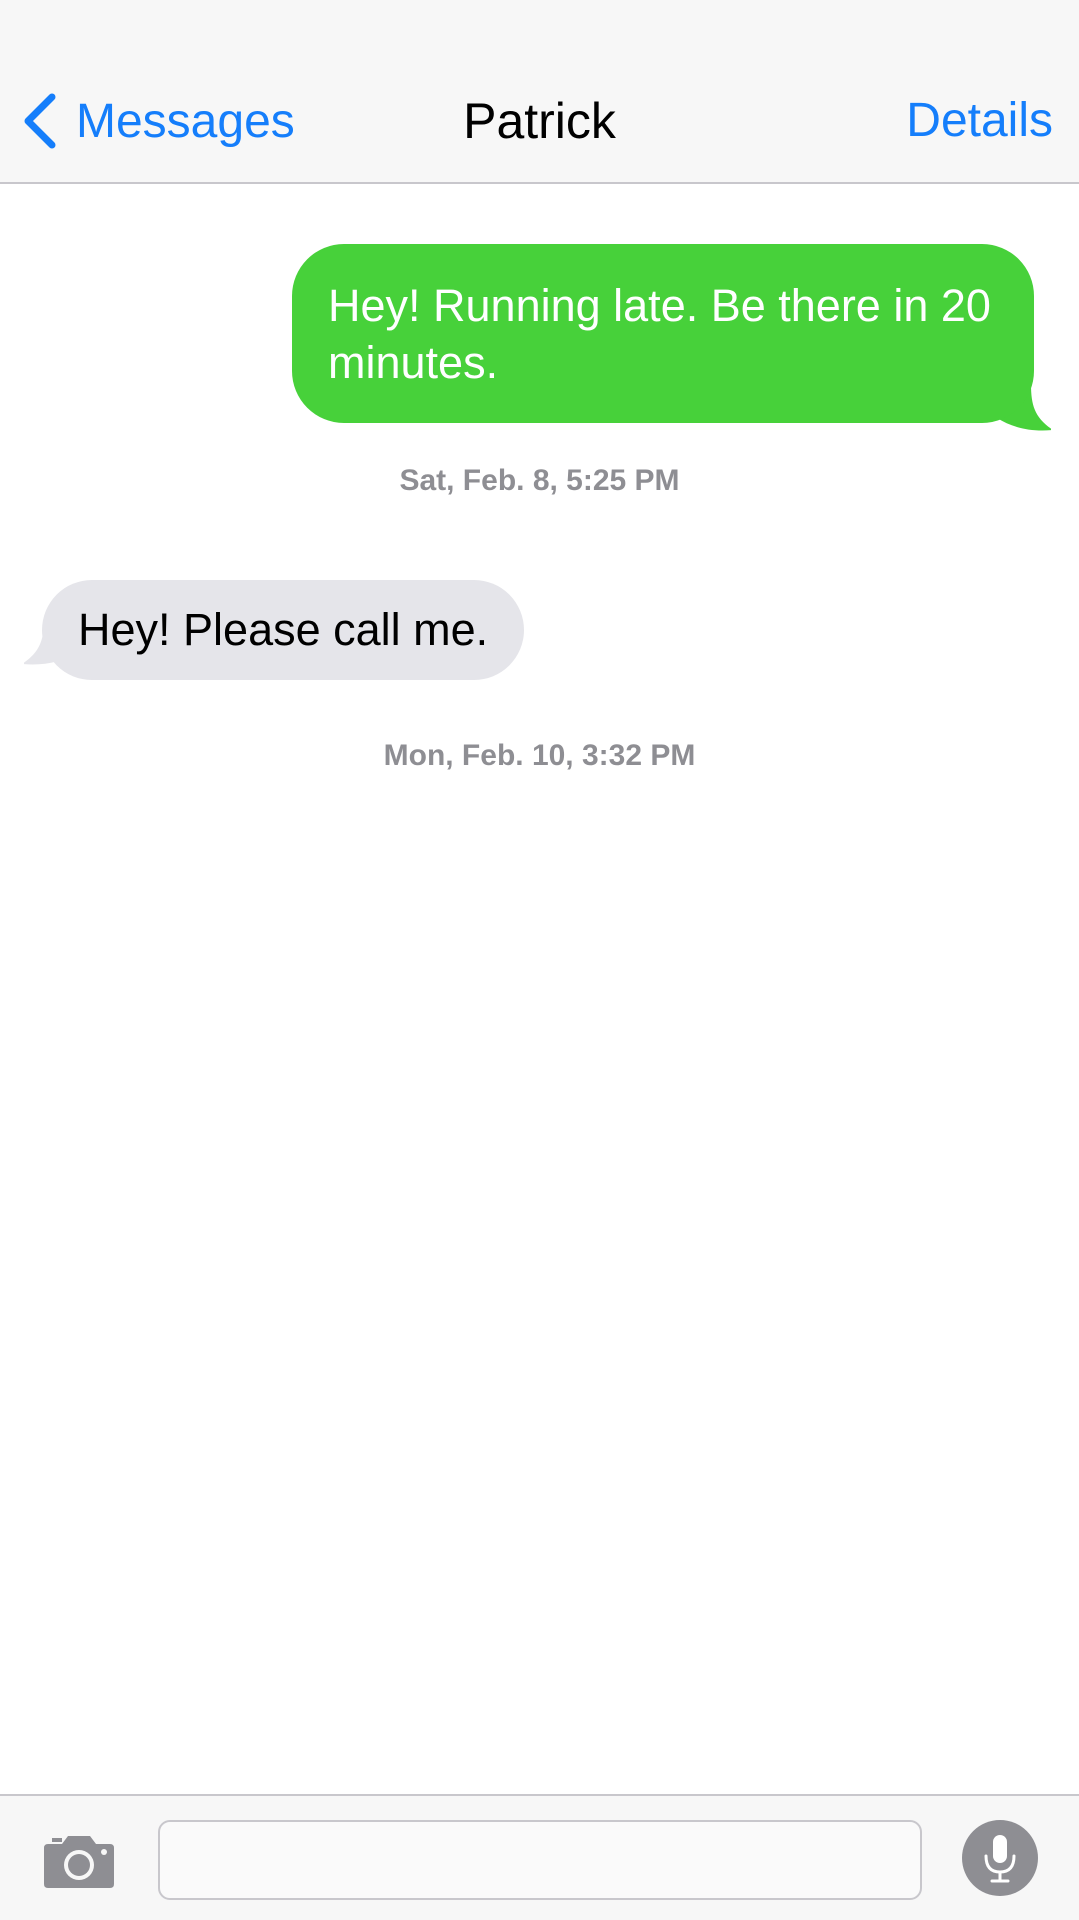 This screenshot has width=1079, height=1920. I want to click on compose-toolbar, so click(539, 1857).